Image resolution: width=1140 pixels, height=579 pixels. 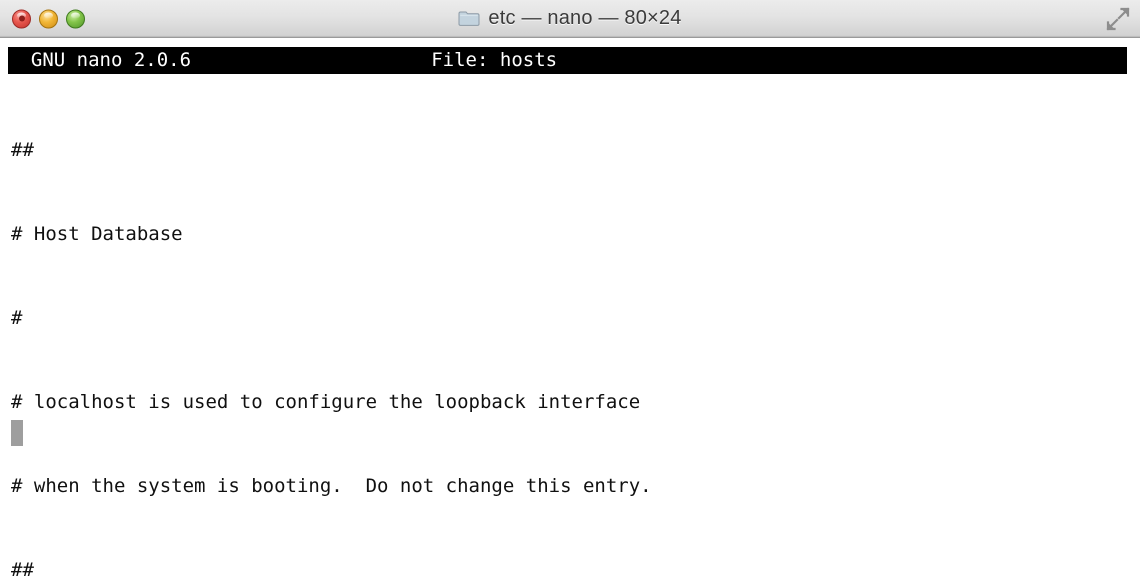 I want to click on close-icon, so click(x=21, y=18).